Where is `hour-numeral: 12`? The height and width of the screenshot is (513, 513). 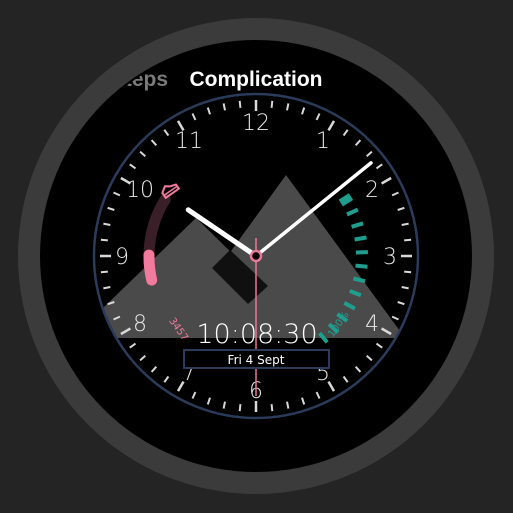 hour-numeral: 12 is located at coordinates (256, 123).